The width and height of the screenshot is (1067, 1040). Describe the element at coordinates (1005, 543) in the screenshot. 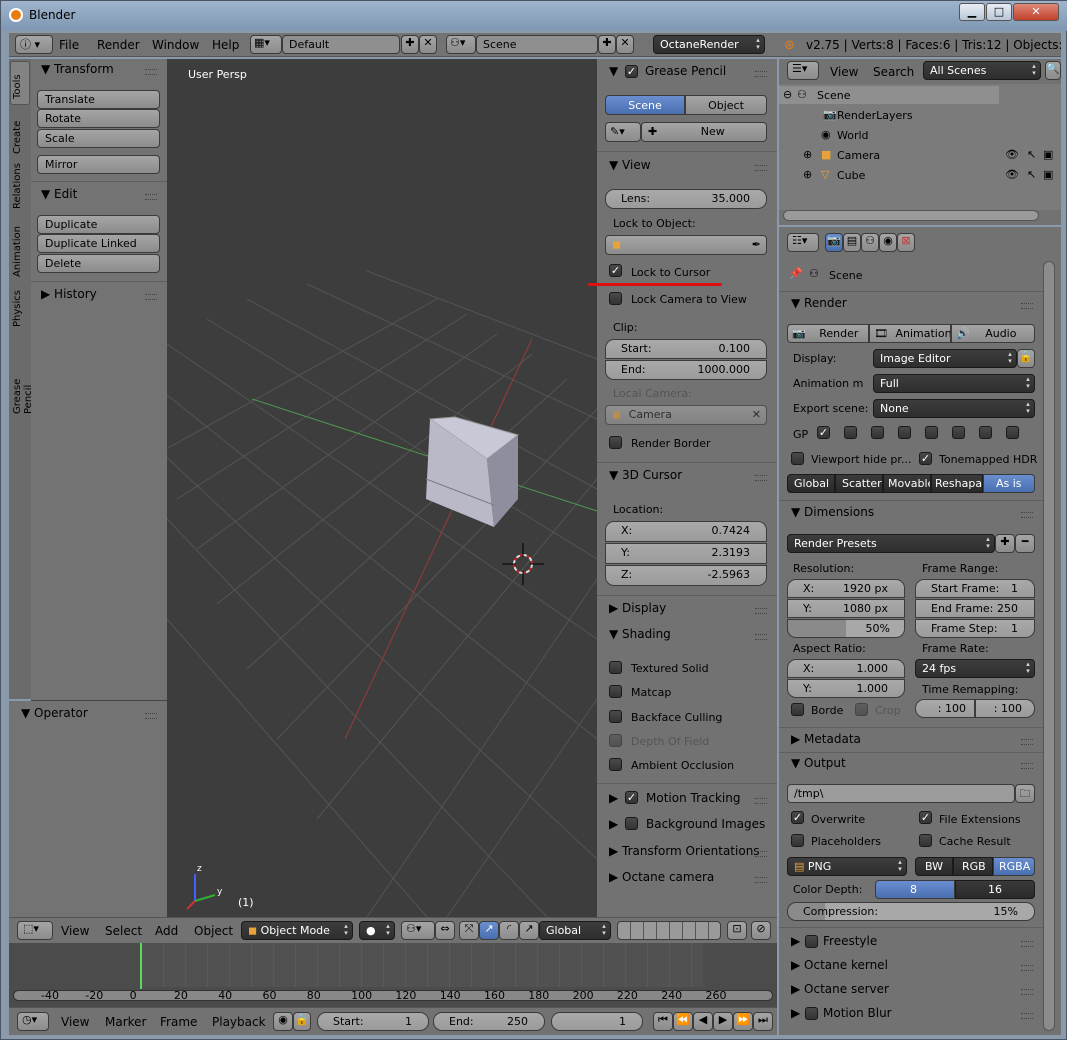

I see `add-preset-button: ✚` at that location.